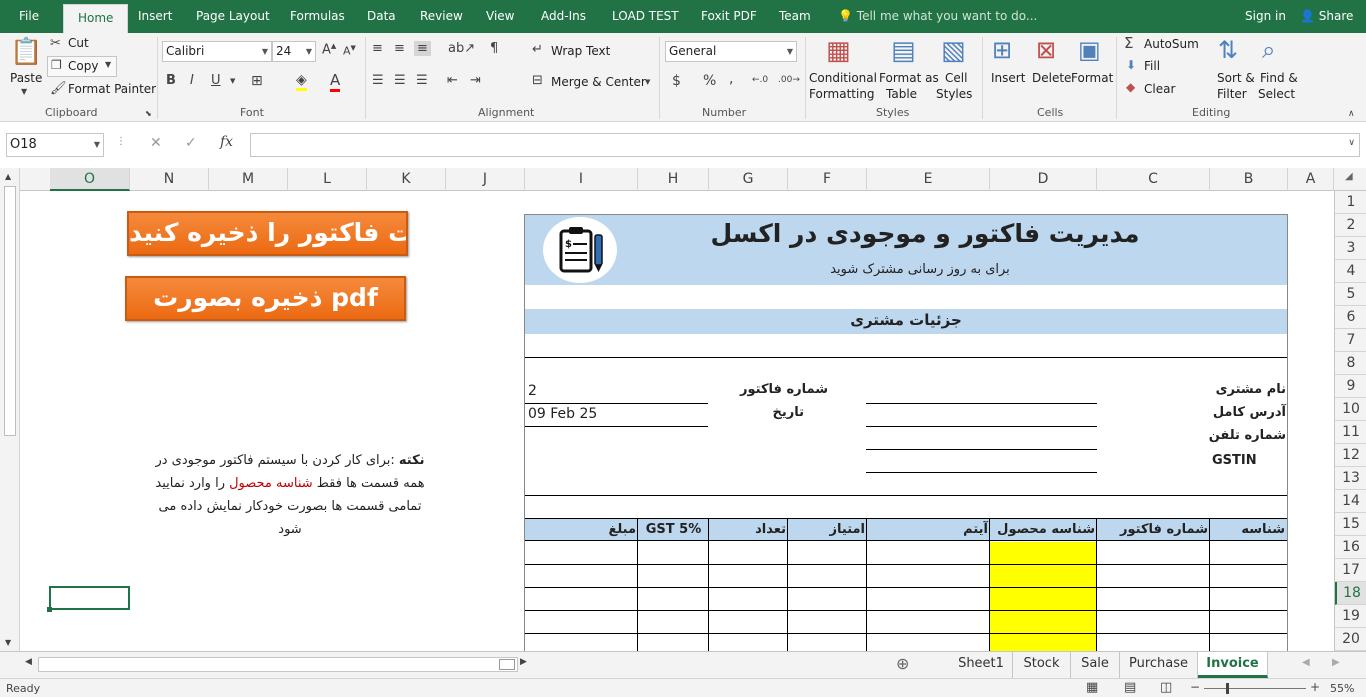 The height and width of the screenshot is (697, 1366). I want to click on italic-button: I, so click(192, 80).